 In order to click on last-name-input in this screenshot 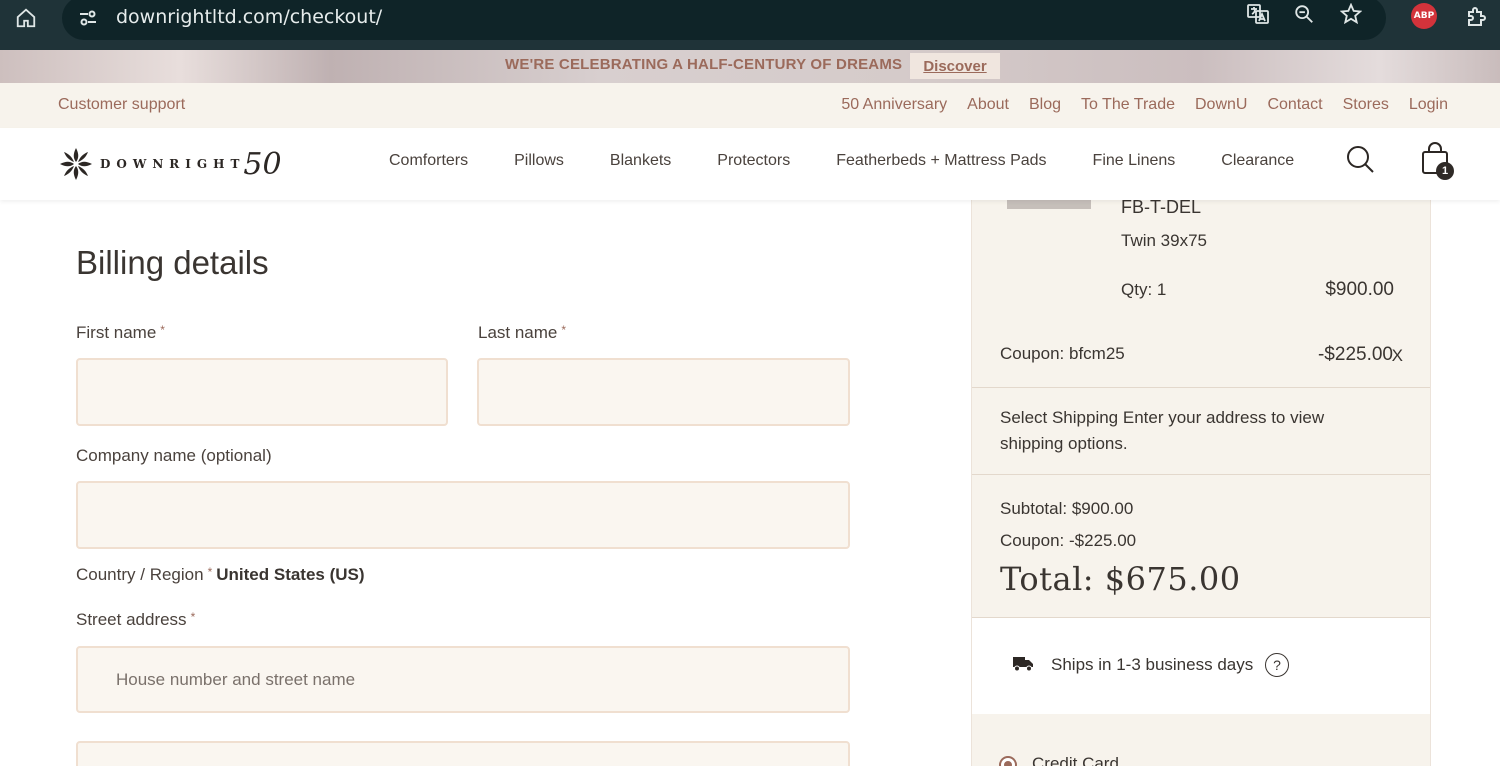, I will do `click(663, 392)`.